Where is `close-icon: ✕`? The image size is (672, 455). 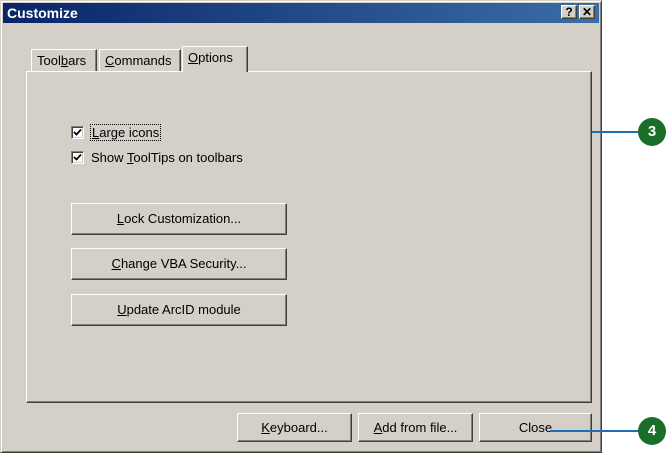 close-icon: ✕ is located at coordinates (587, 12).